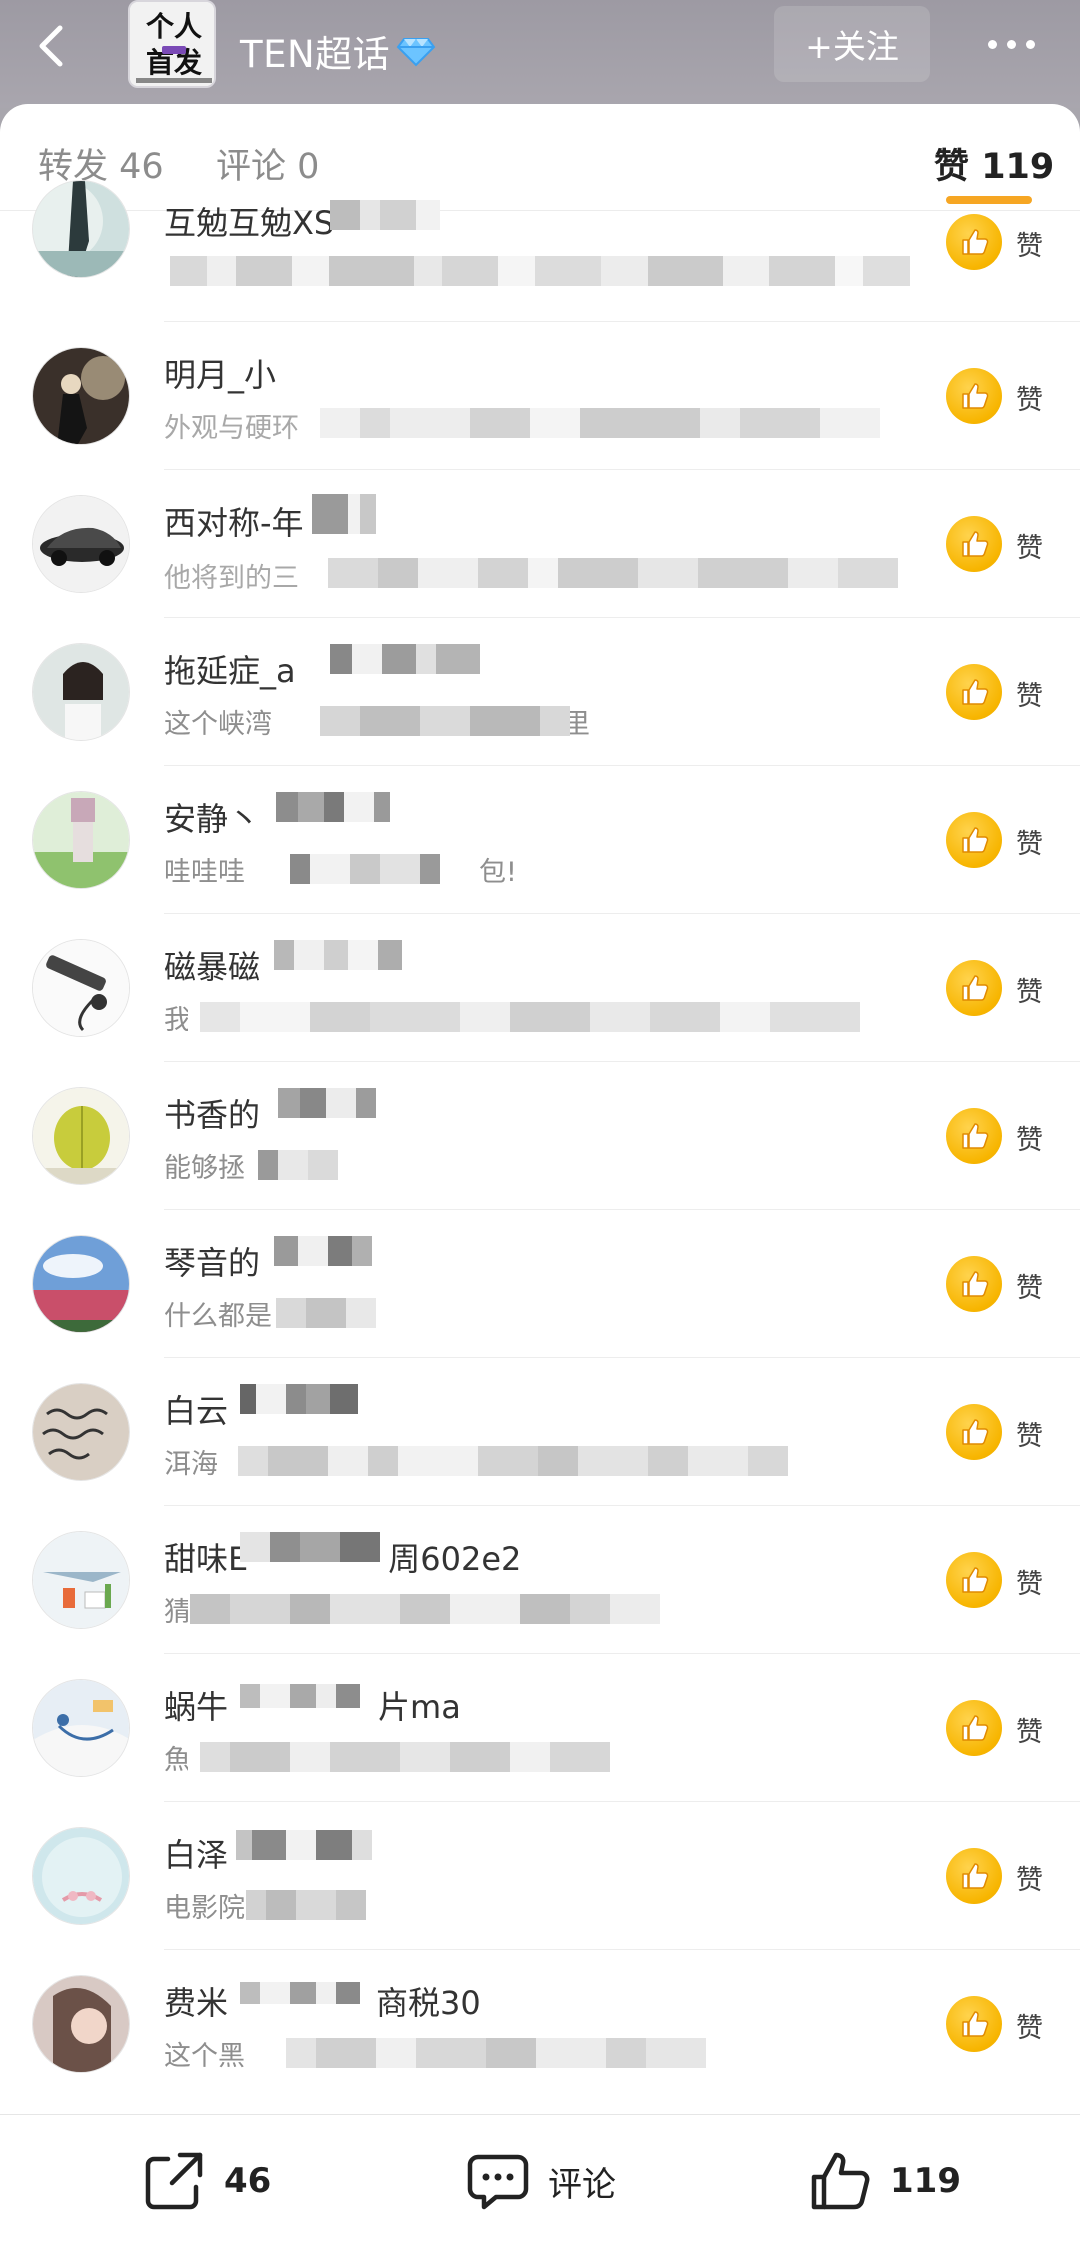 Image resolution: width=1080 pixels, height=2252 pixels. What do you see at coordinates (540, 1136) in the screenshot?
I see `like-row: 书香的 能够拯 赞` at bounding box center [540, 1136].